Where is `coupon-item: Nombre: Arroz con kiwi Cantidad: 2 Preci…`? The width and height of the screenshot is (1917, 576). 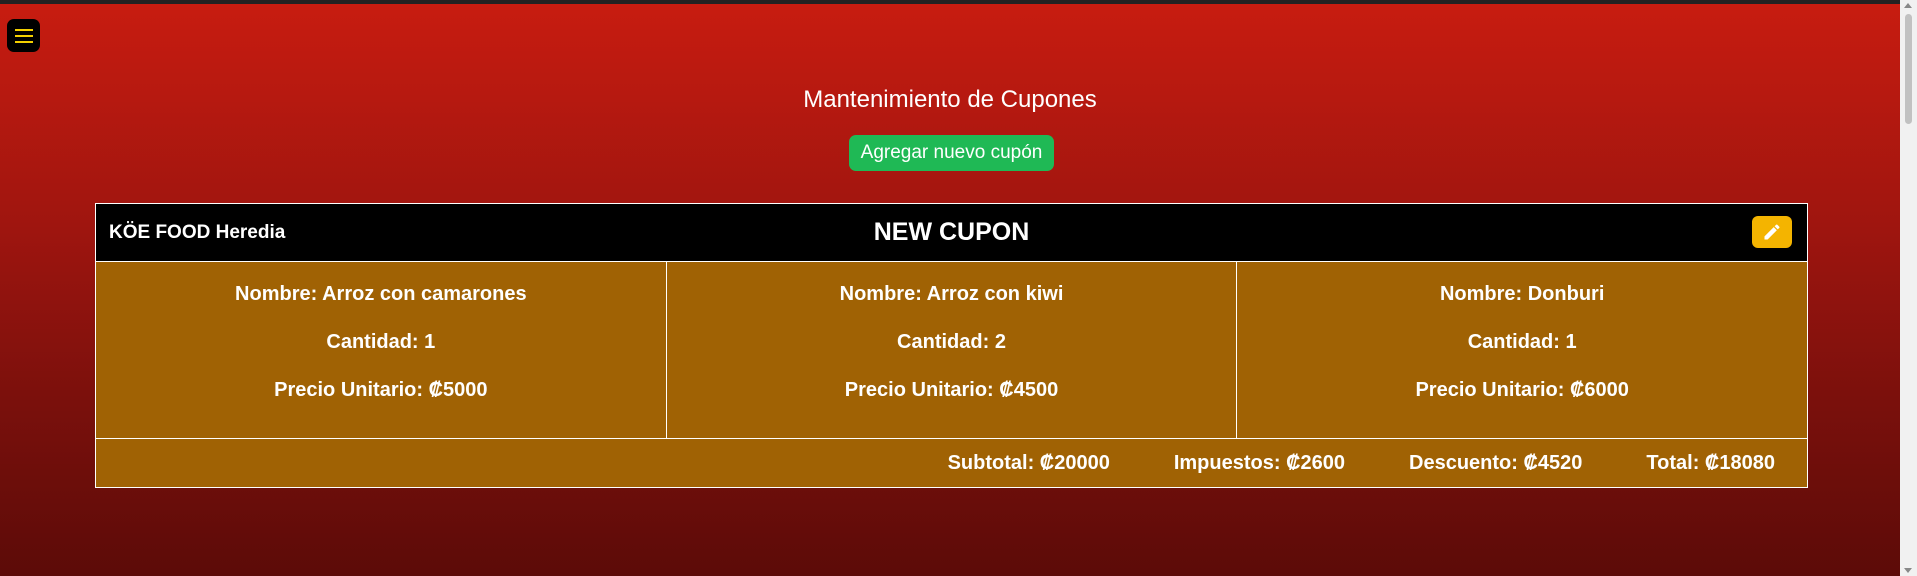 coupon-item: Nombre: Arroz con kiwi Cantidad: 2 Preci… is located at coordinates (951, 350).